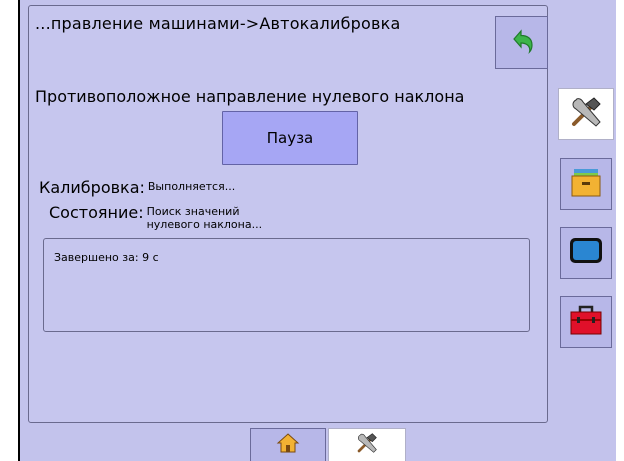  I want to click on log-text: Завершено за: 9 с, so click(106, 257).